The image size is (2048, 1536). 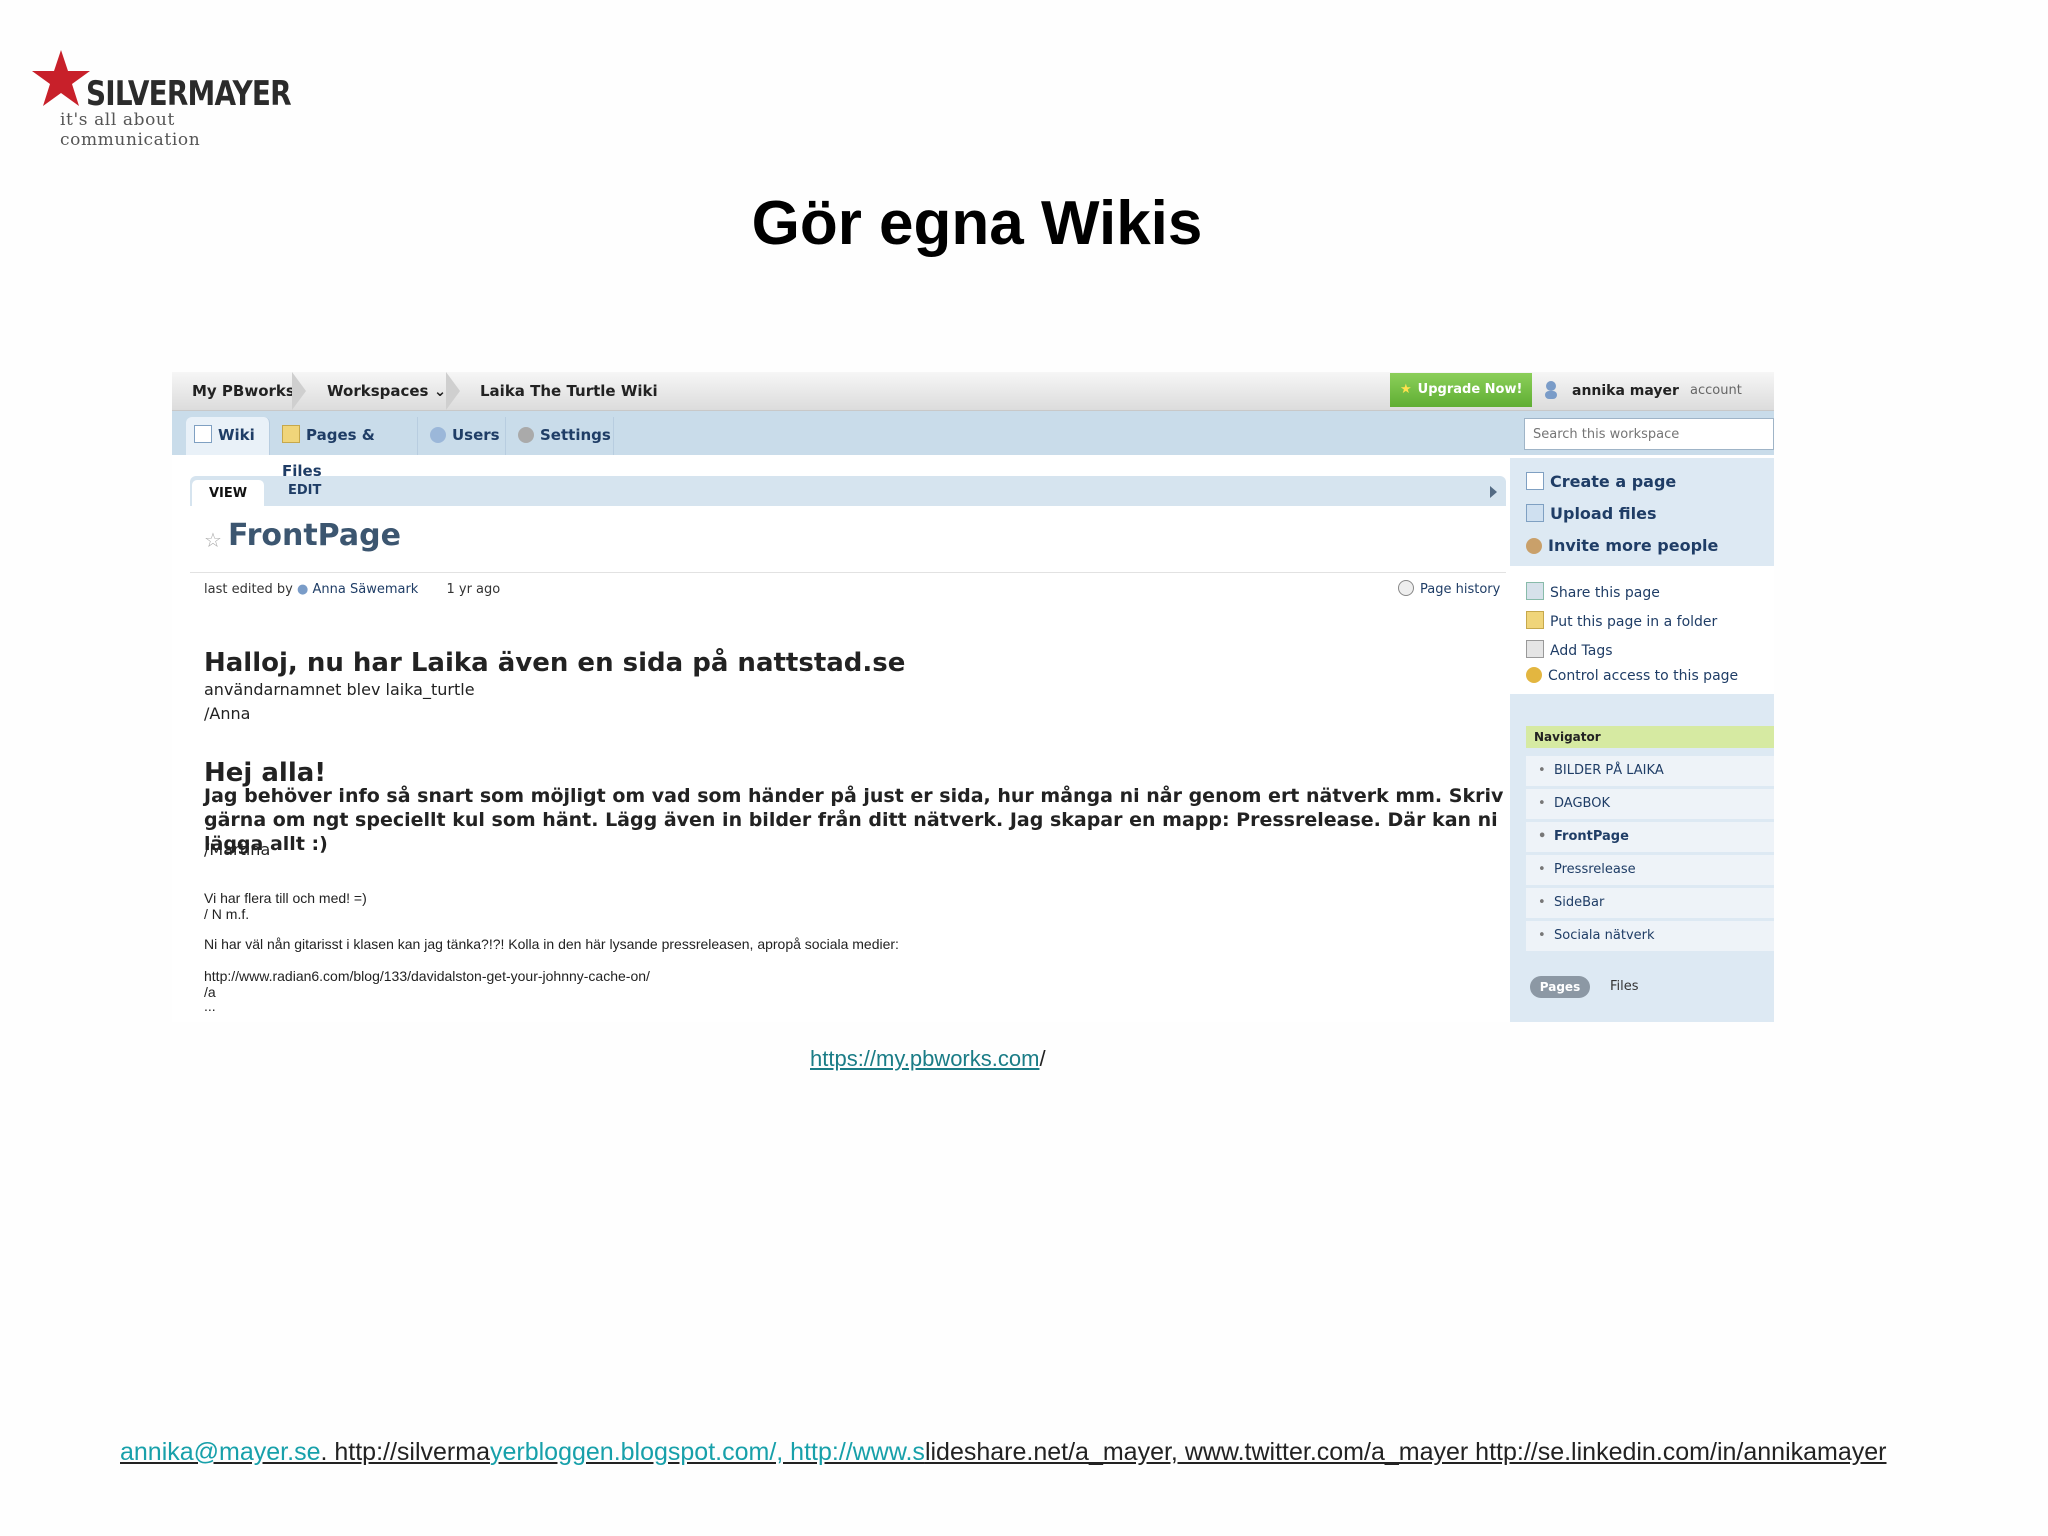 What do you see at coordinates (203, 434) in the screenshot?
I see `wiki-icon` at bounding box center [203, 434].